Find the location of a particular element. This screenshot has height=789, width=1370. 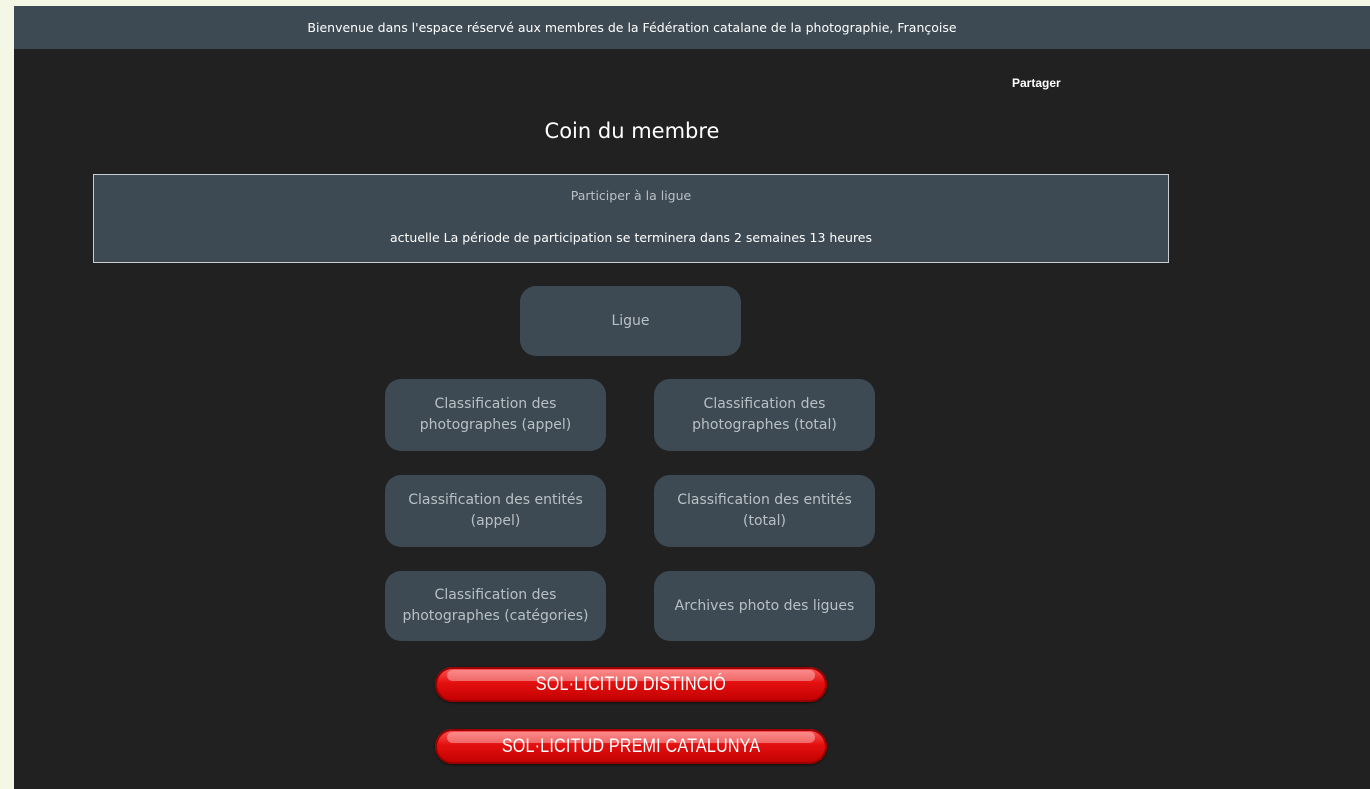

share-link: Partager is located at coordinates (1036, 83).